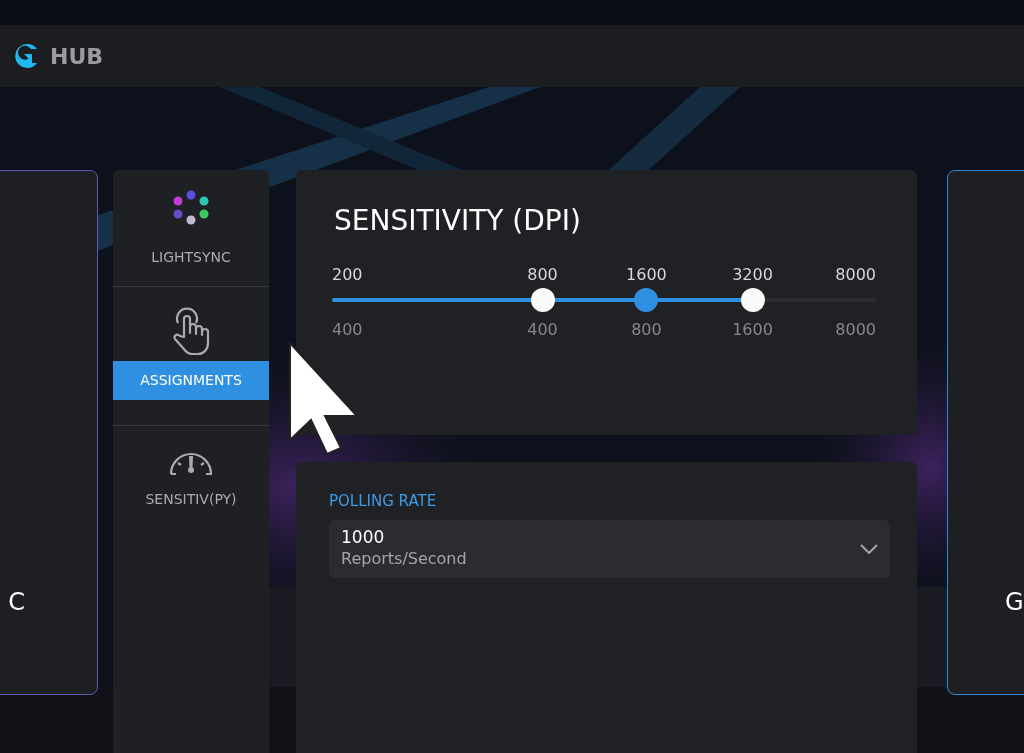 This screenshot has height=753, width=1024. I want to click on dpi-sub-value: 8000, so click(855, 329).